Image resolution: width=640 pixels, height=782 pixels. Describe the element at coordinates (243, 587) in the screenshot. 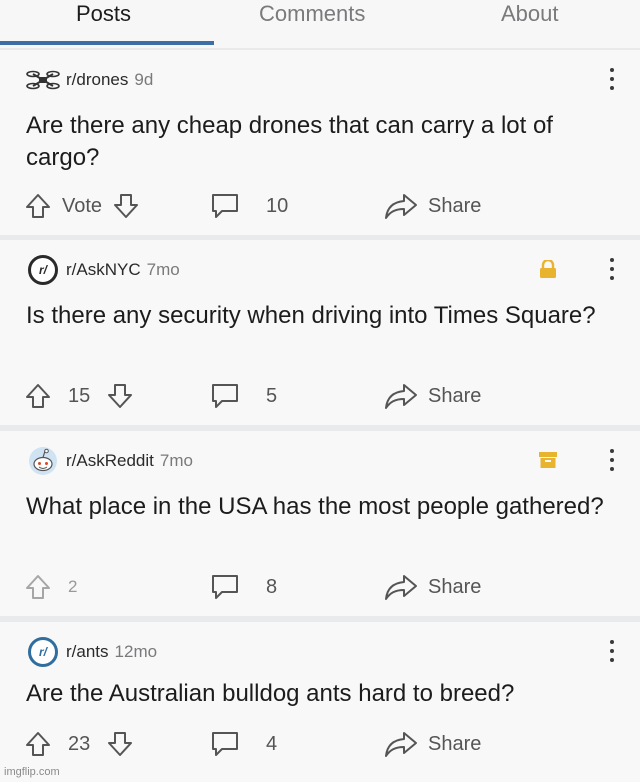

I see `comments-button: 8` at that location.